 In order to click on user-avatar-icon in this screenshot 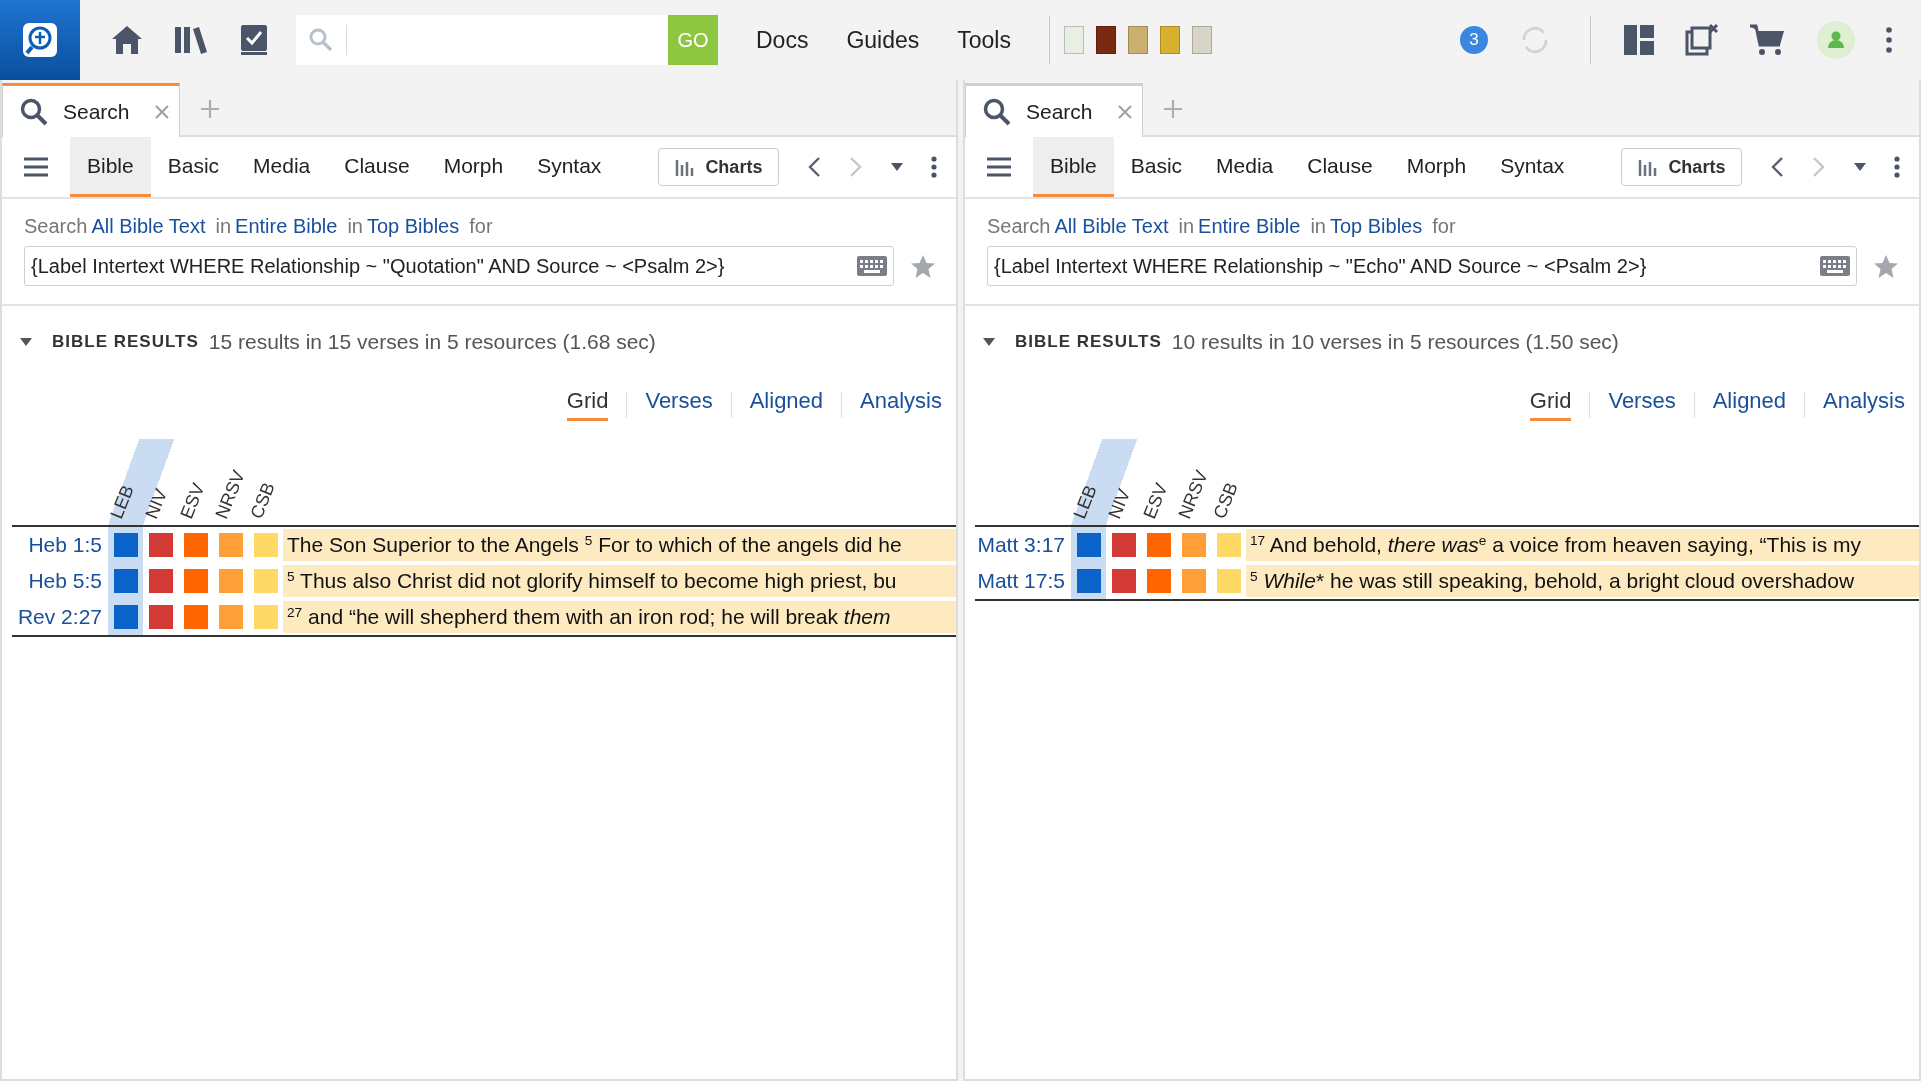, I will do `click(1836, 40)`.